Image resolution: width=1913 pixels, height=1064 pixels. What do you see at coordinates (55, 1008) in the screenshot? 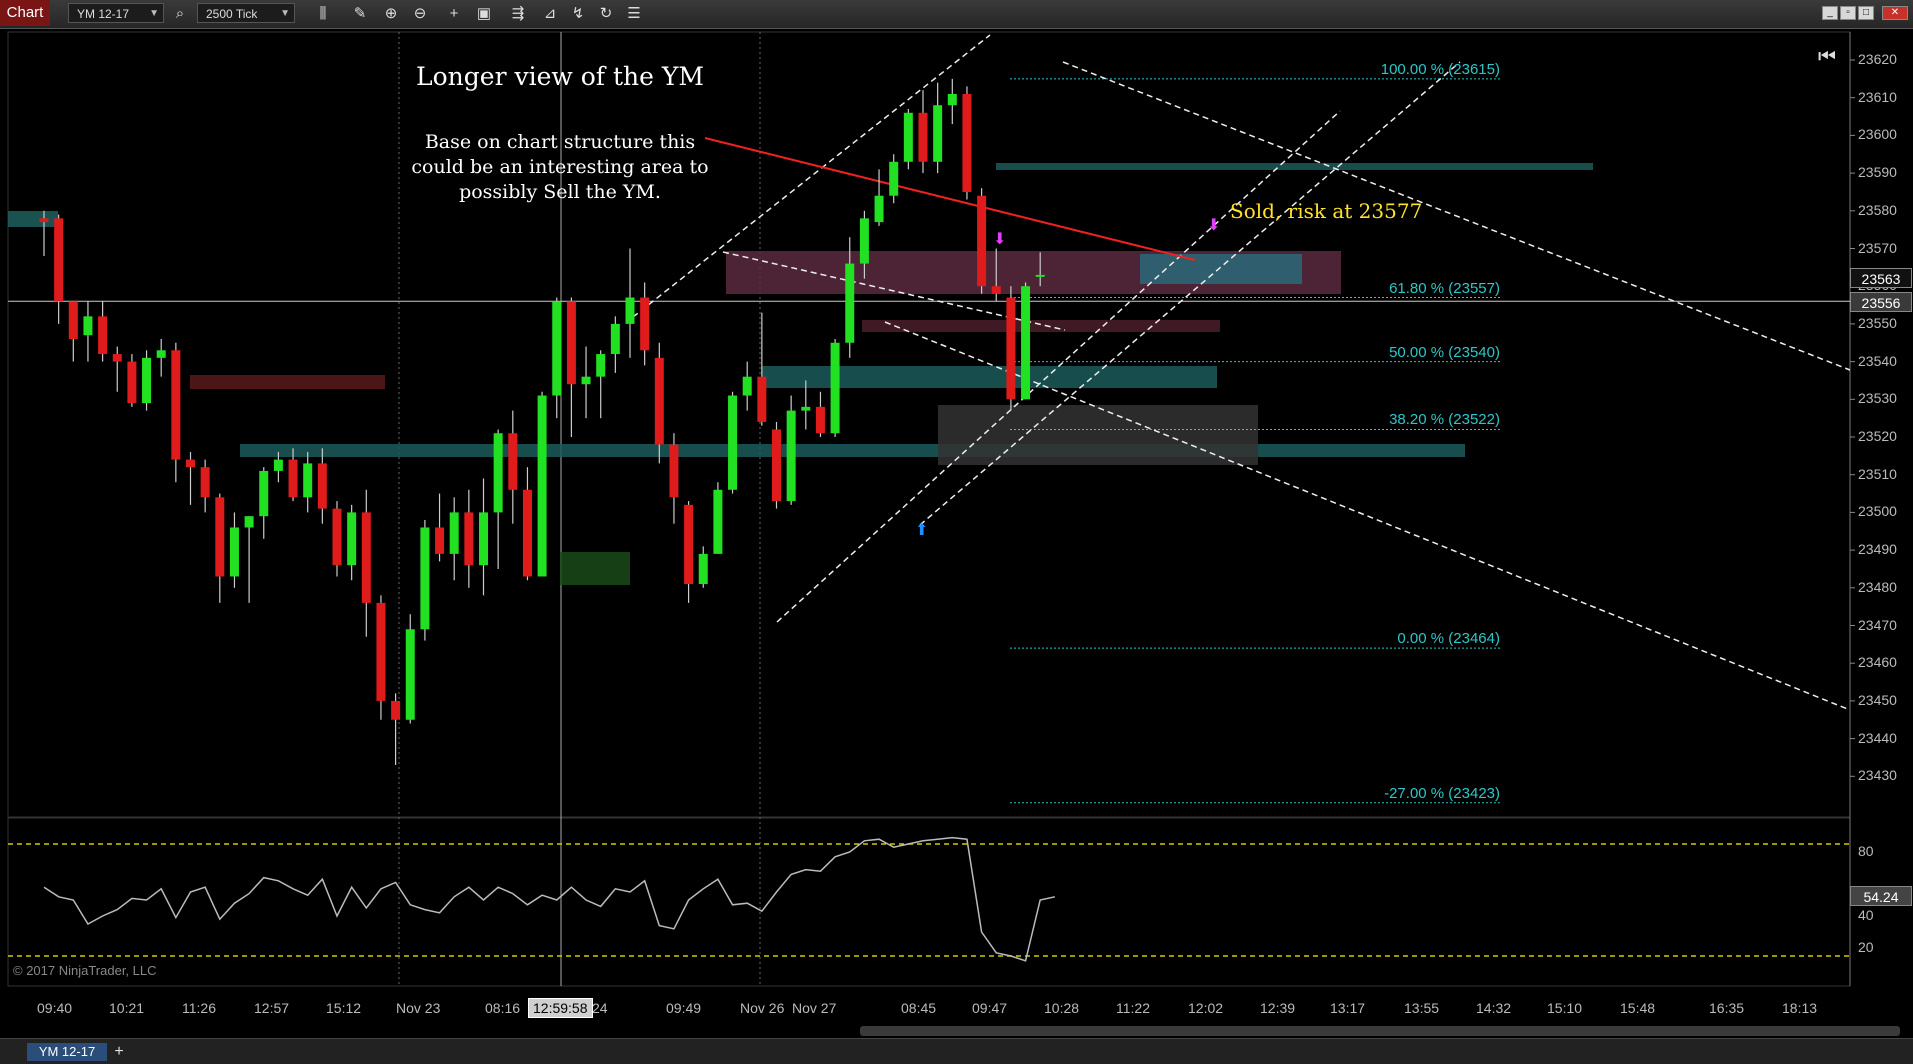
I see `time-tick-label: 09:40` at bounding box center [55, 1008].